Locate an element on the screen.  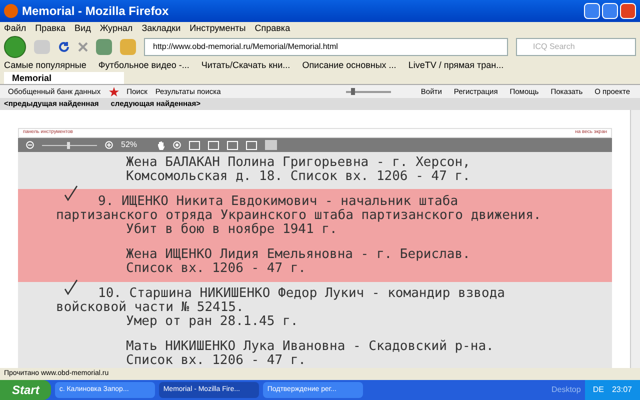
back-button is located at coordinates (15, 47).